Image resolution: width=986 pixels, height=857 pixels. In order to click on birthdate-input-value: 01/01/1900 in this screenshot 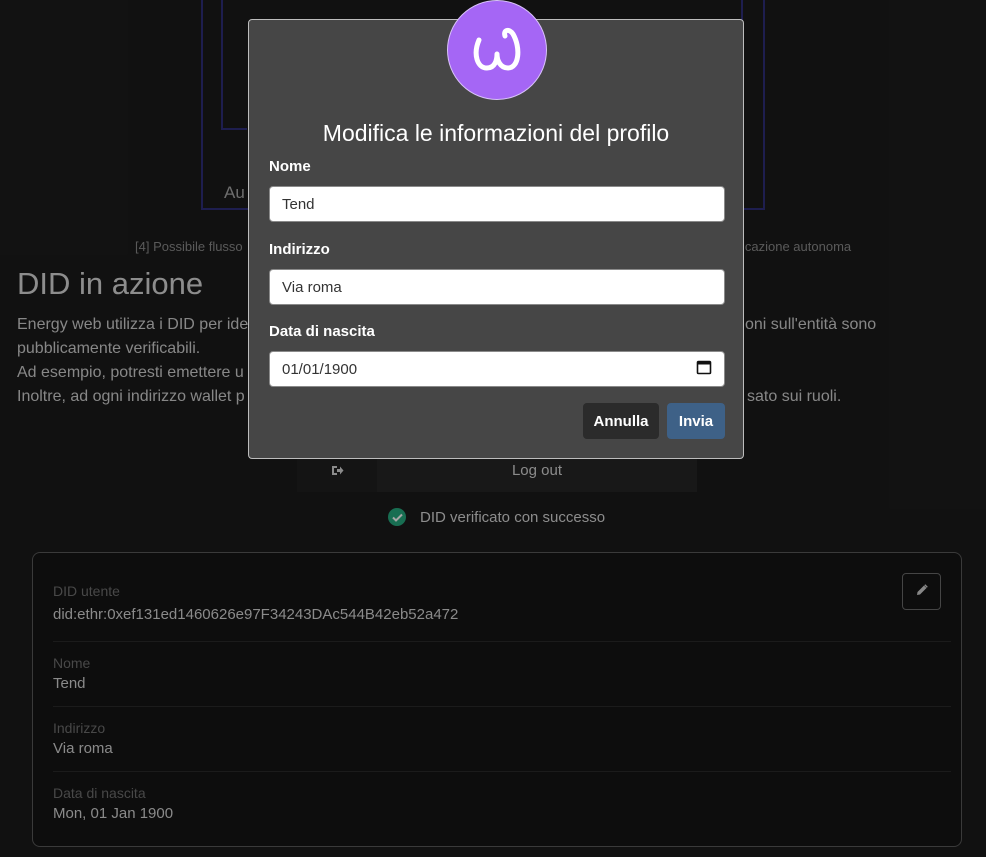, I will do `click(320, 369)`.